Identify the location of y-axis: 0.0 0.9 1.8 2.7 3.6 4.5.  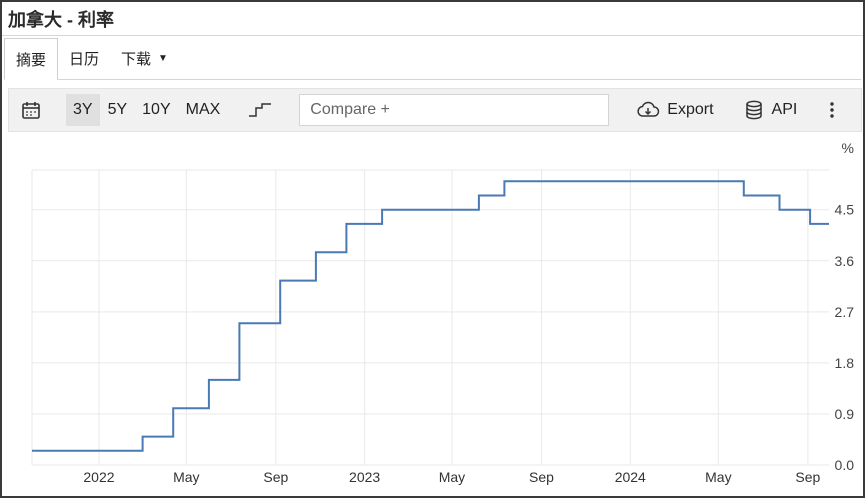
(845, 337).